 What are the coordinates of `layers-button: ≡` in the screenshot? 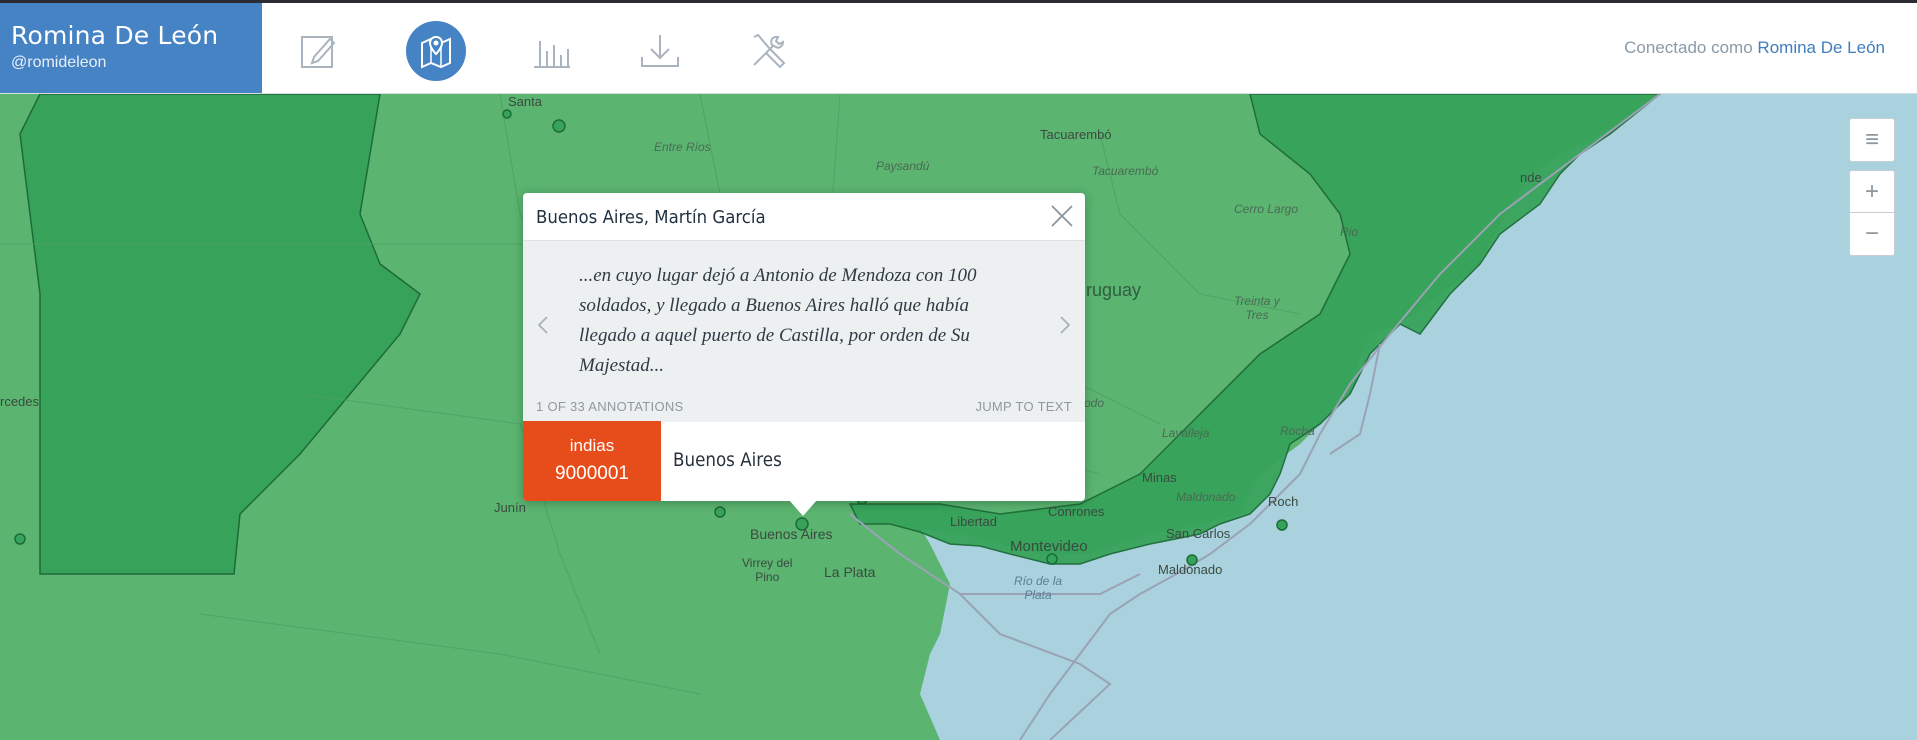 It's located at (1872, 140).